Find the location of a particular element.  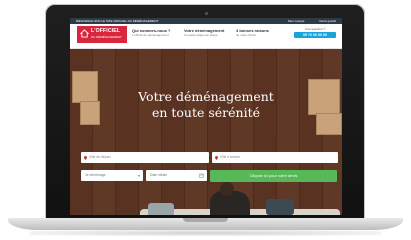

account-link: Mon compte is located at coordinates (296, 21).